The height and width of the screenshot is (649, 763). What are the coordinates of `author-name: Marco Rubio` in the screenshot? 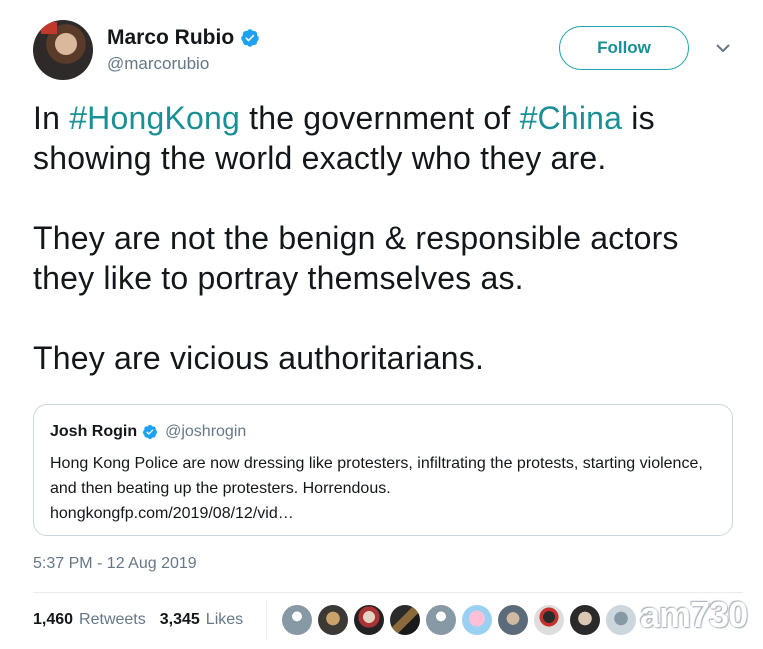 It's located at (170, 38).